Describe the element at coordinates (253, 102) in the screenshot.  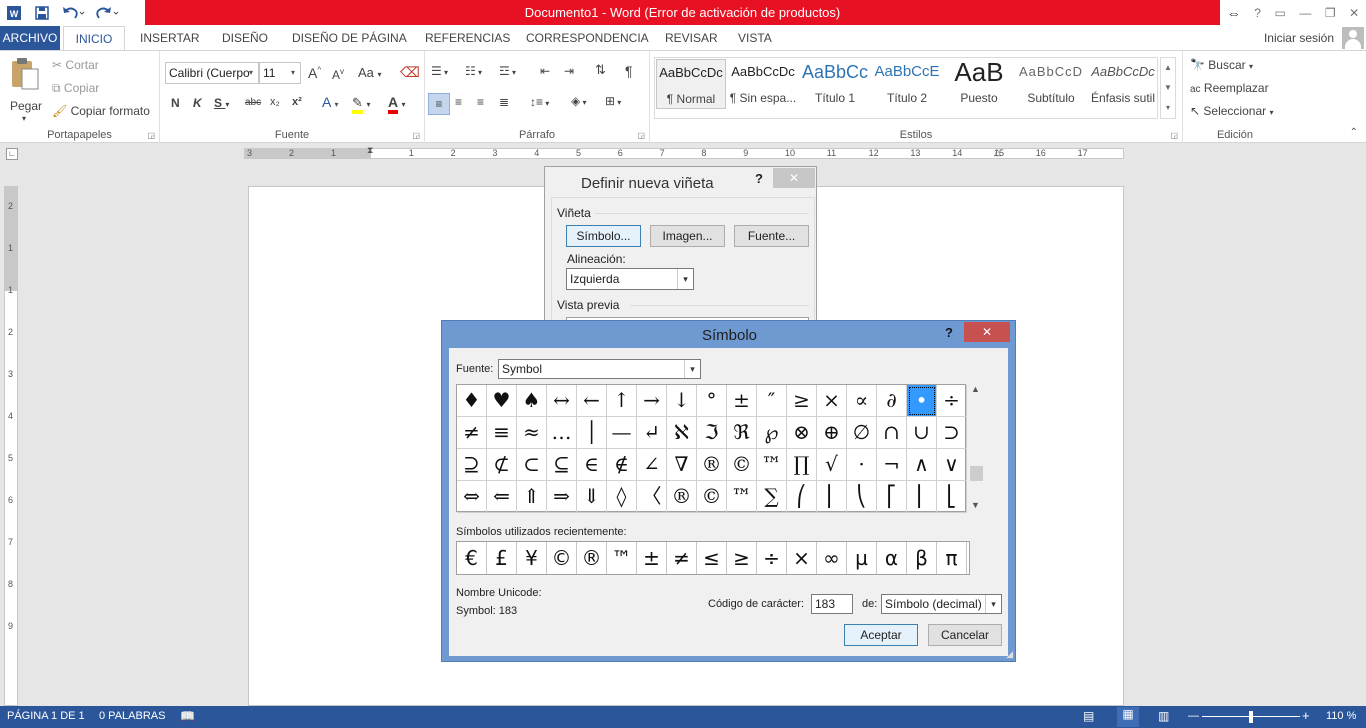
I see `strikethrough-button: abc` at that location.